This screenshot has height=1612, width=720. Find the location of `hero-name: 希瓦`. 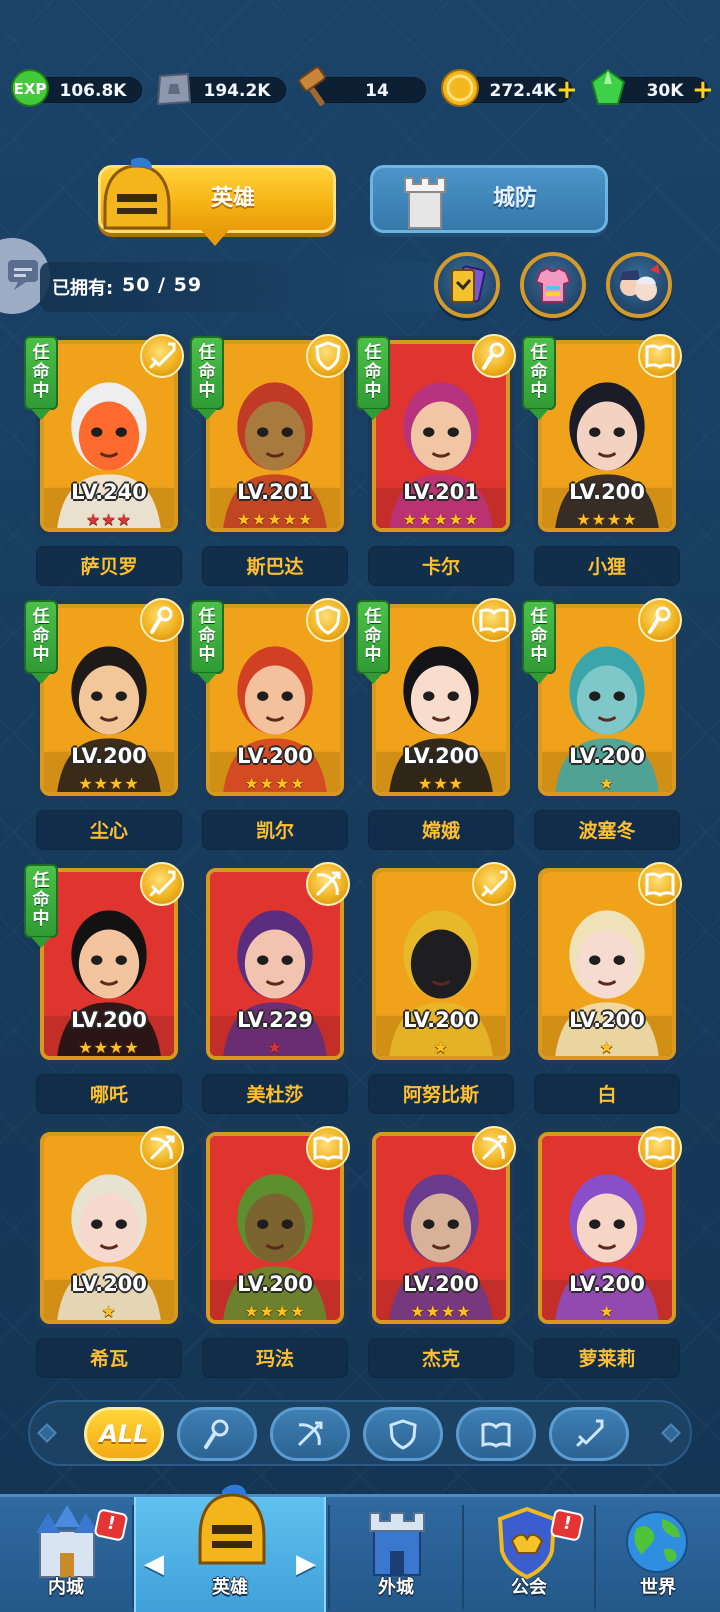

hero-name: 希瓦 is located at coordinates (109, 1358).